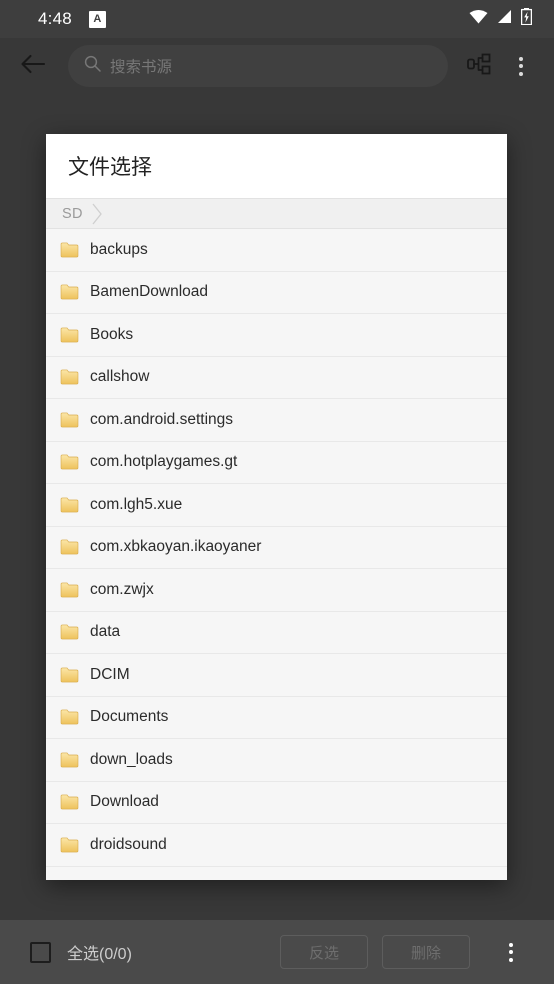 This screenshot has width=554, height=984. I want to click on bottom-overflow-menu-button, so click(511, 952).